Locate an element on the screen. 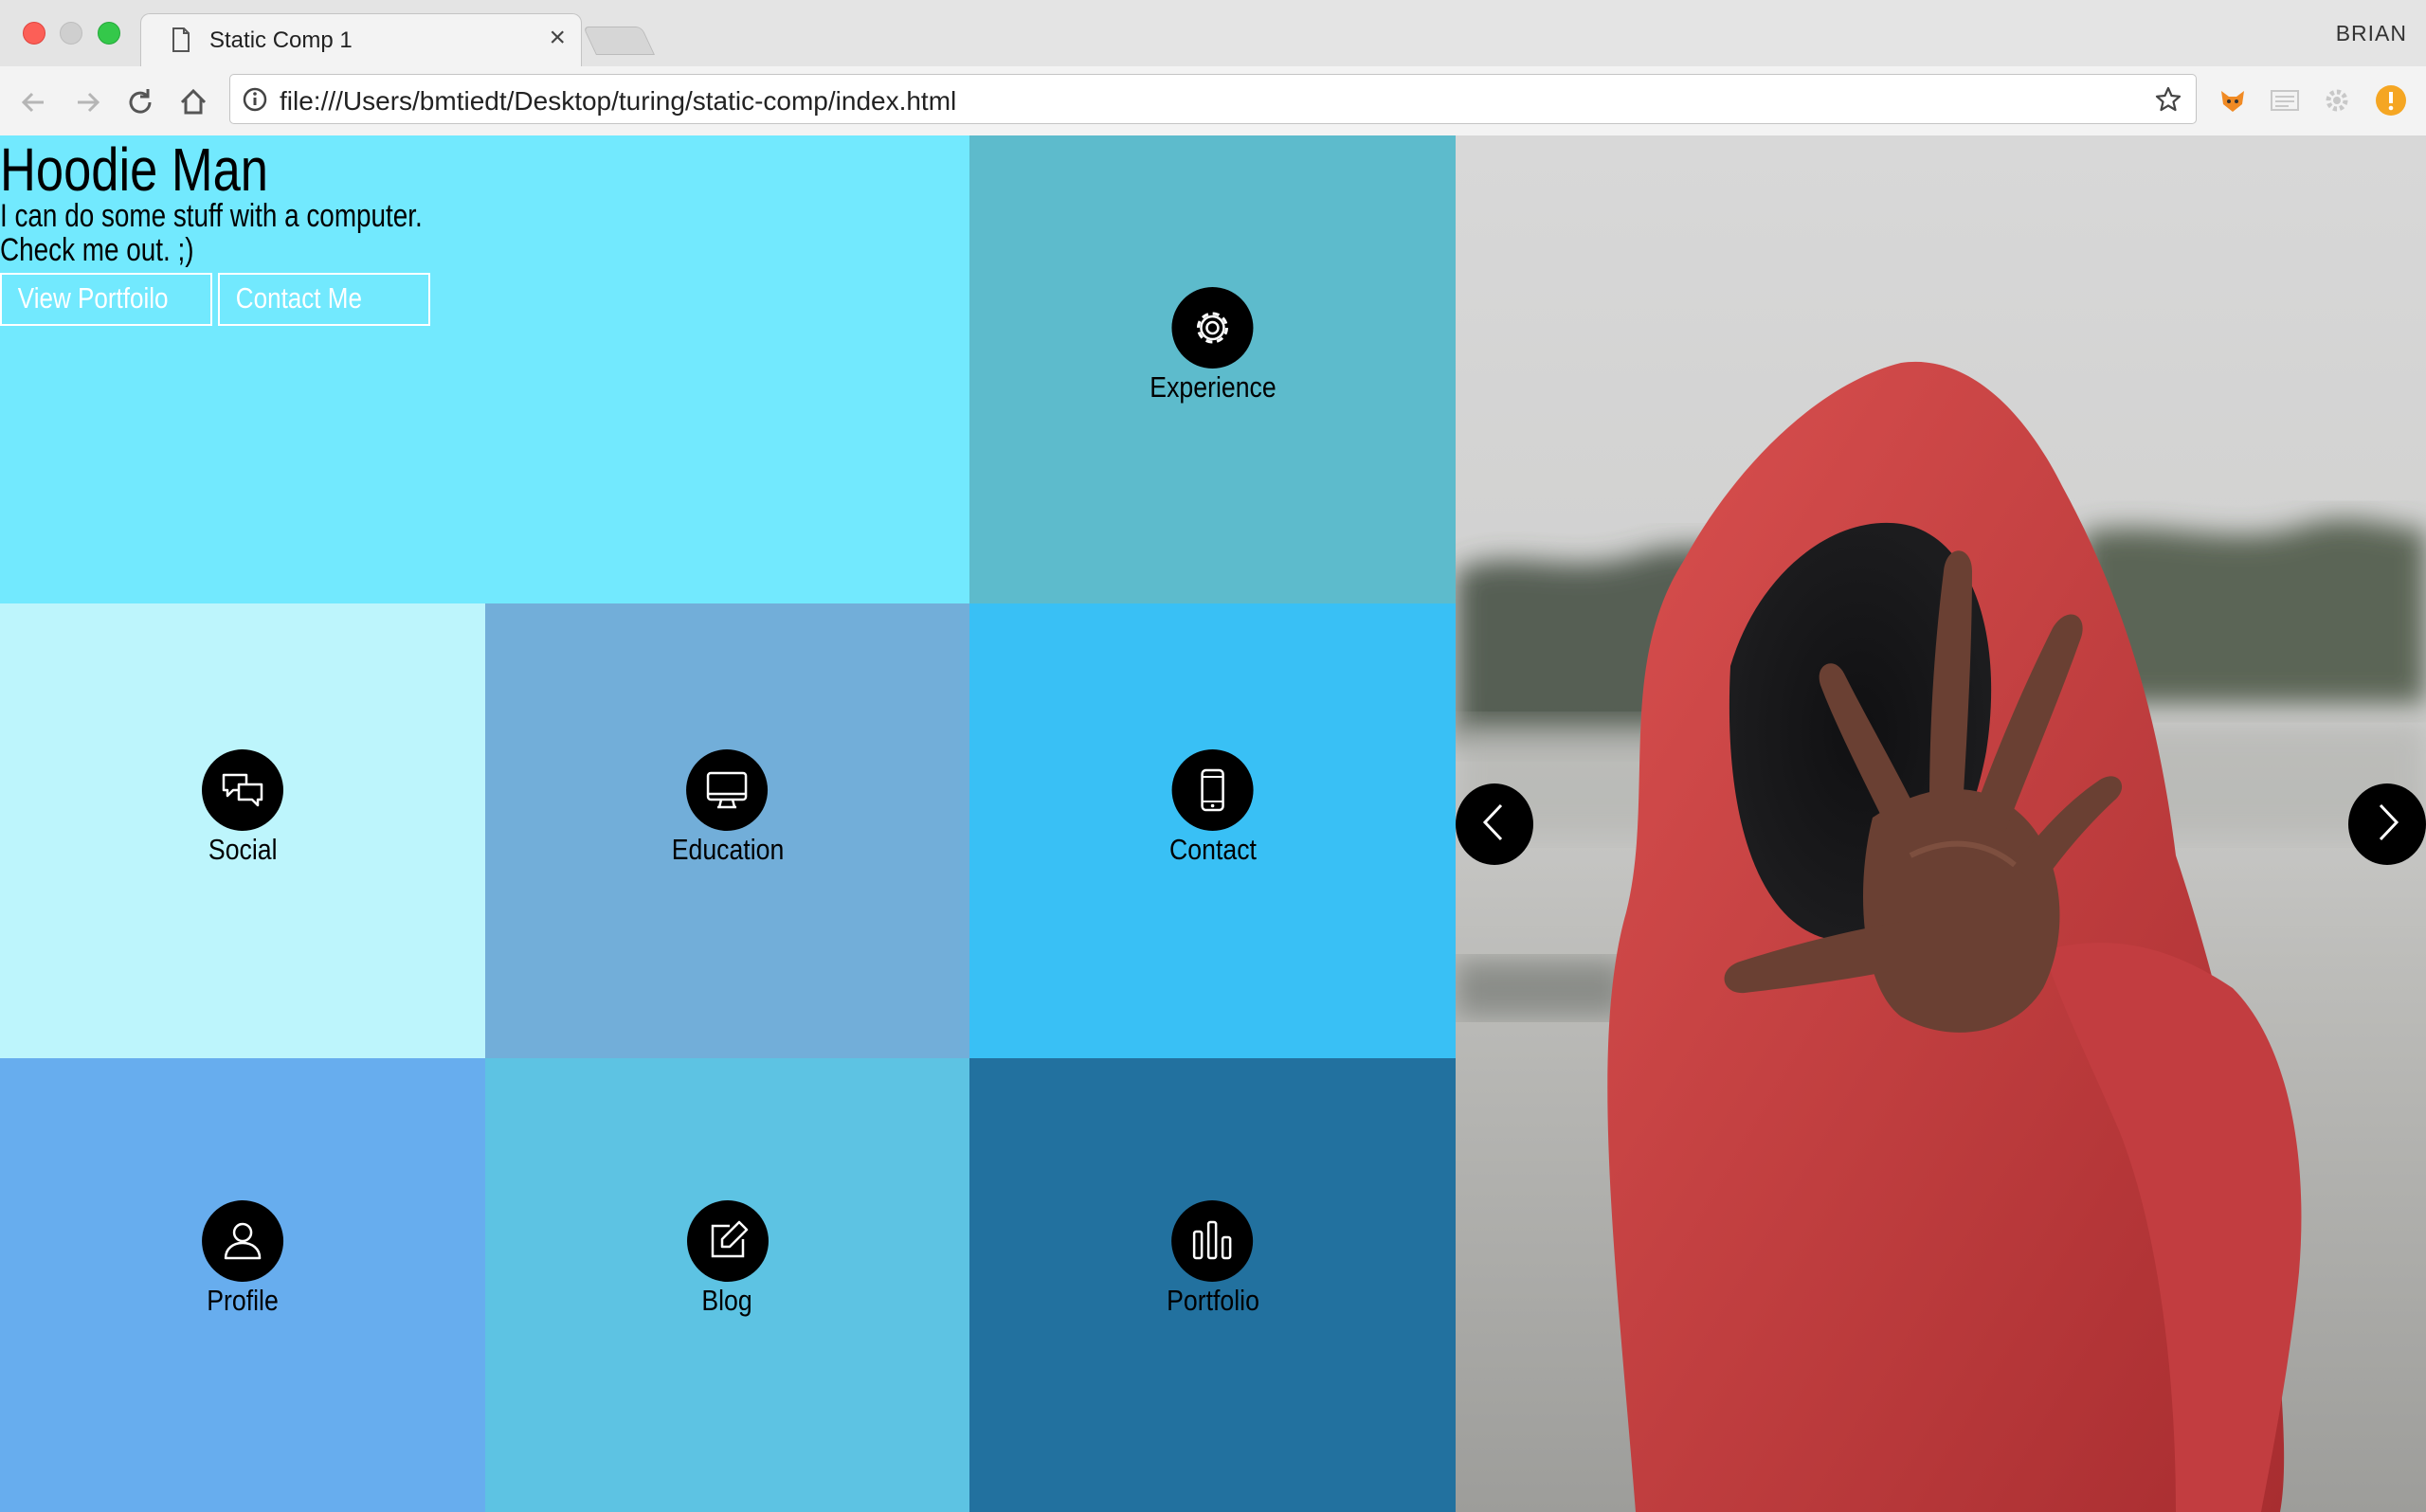  page-title: Hoodie Man is located at coordinates (134, 169).